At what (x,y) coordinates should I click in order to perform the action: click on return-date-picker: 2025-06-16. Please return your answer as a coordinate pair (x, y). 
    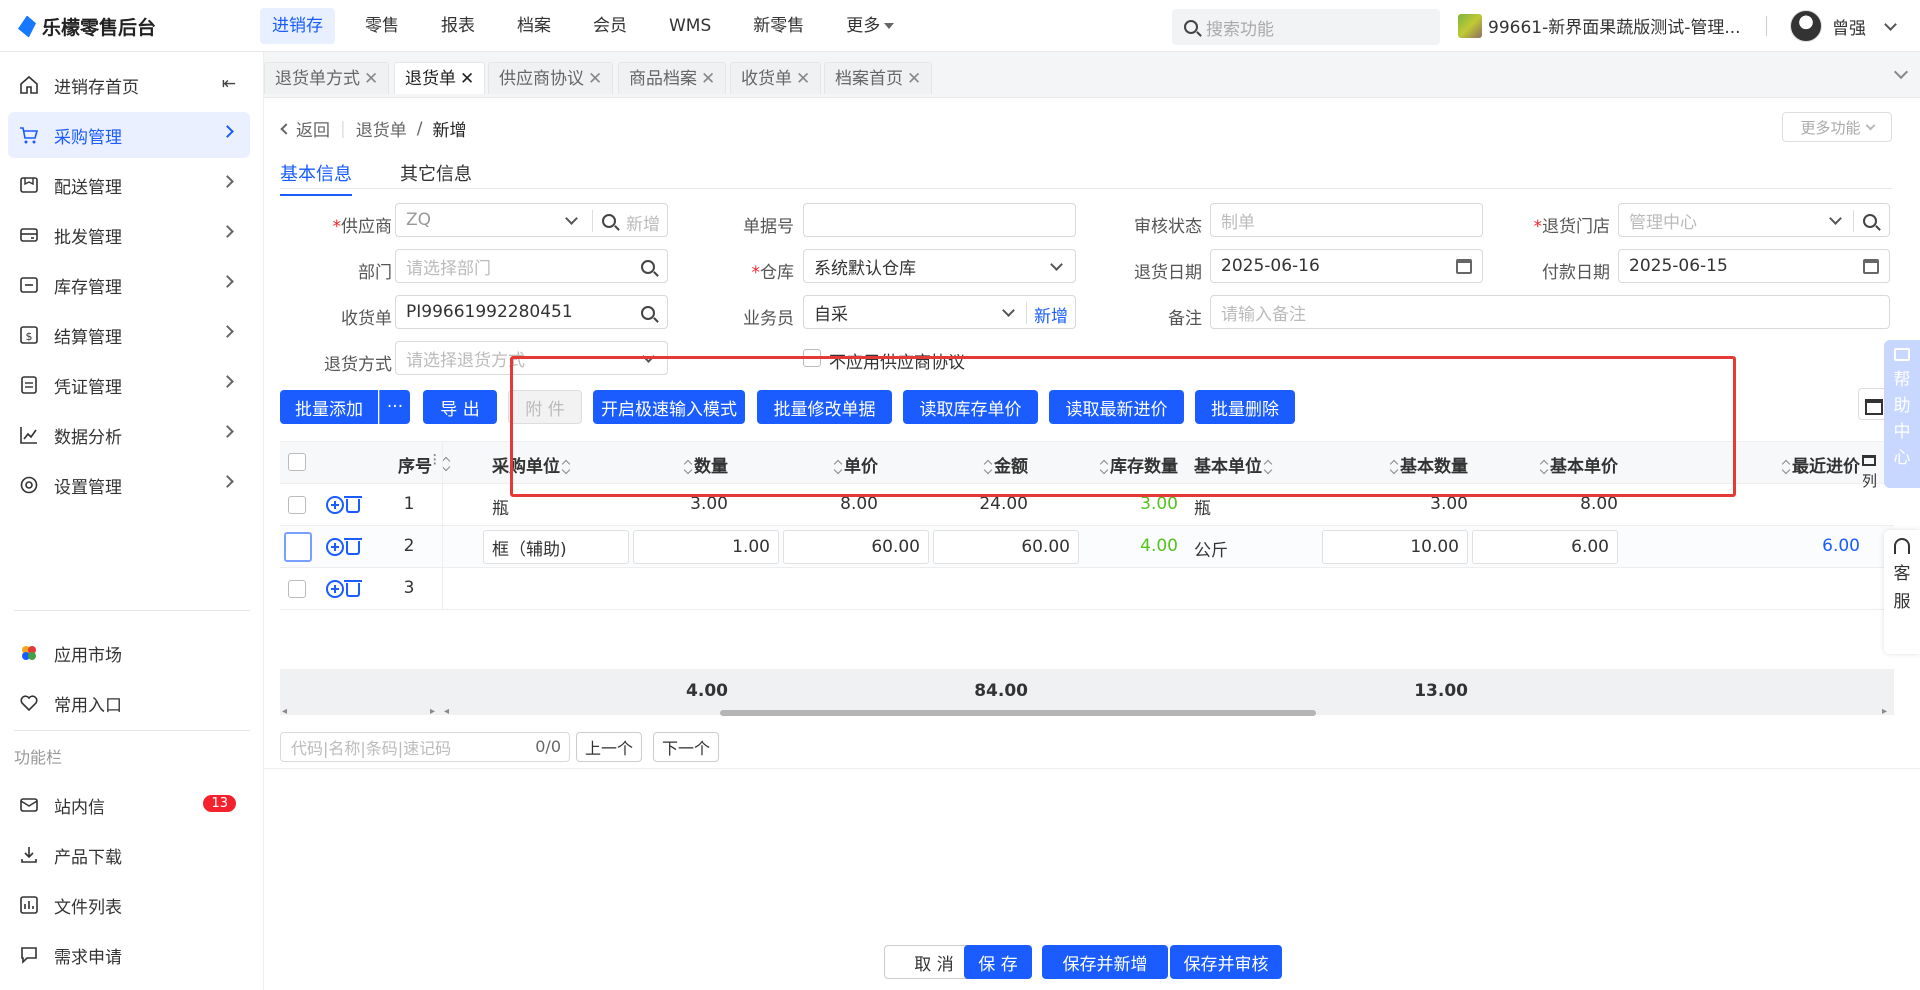
    Looking at the image, I should click on (1346, 266).